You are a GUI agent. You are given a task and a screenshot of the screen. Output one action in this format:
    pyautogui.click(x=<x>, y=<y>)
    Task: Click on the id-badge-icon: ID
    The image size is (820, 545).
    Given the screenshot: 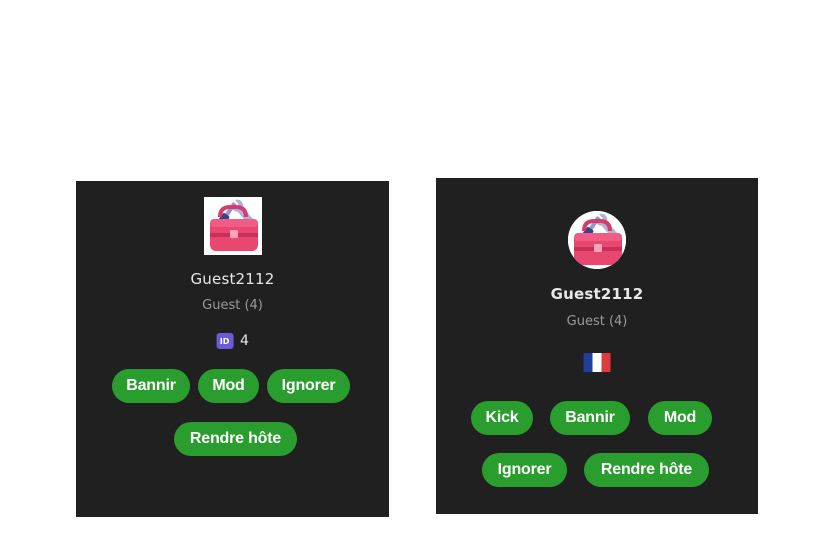 What is the action you would take?
    pyautogui.click(x=225, y=341)
    